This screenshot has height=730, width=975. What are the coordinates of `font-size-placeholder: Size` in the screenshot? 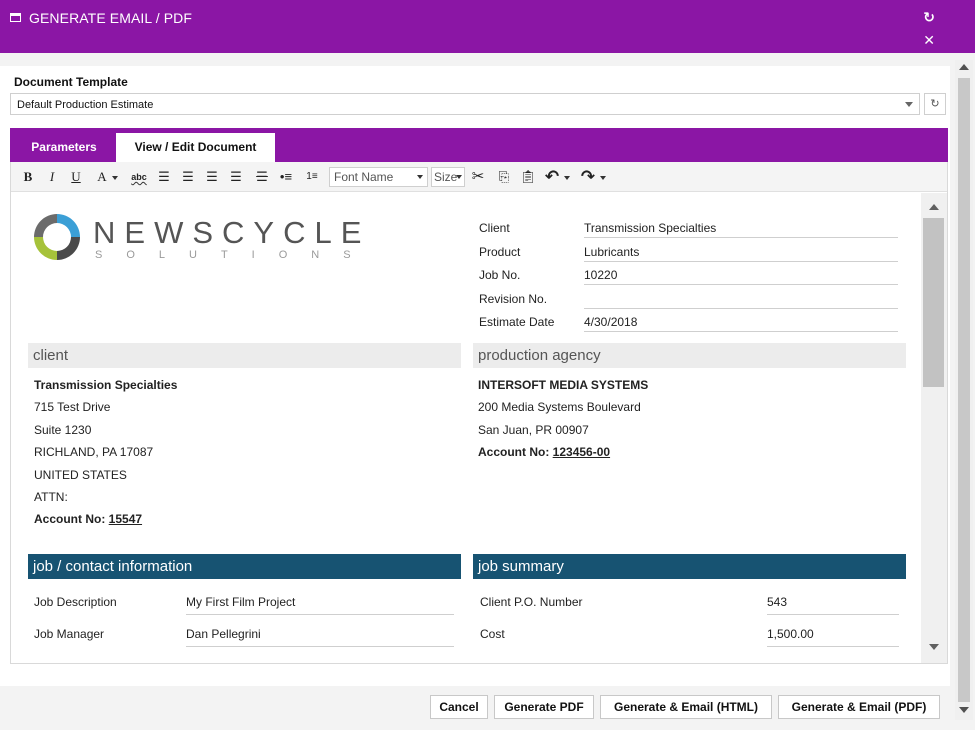 It's located at (446, 177).